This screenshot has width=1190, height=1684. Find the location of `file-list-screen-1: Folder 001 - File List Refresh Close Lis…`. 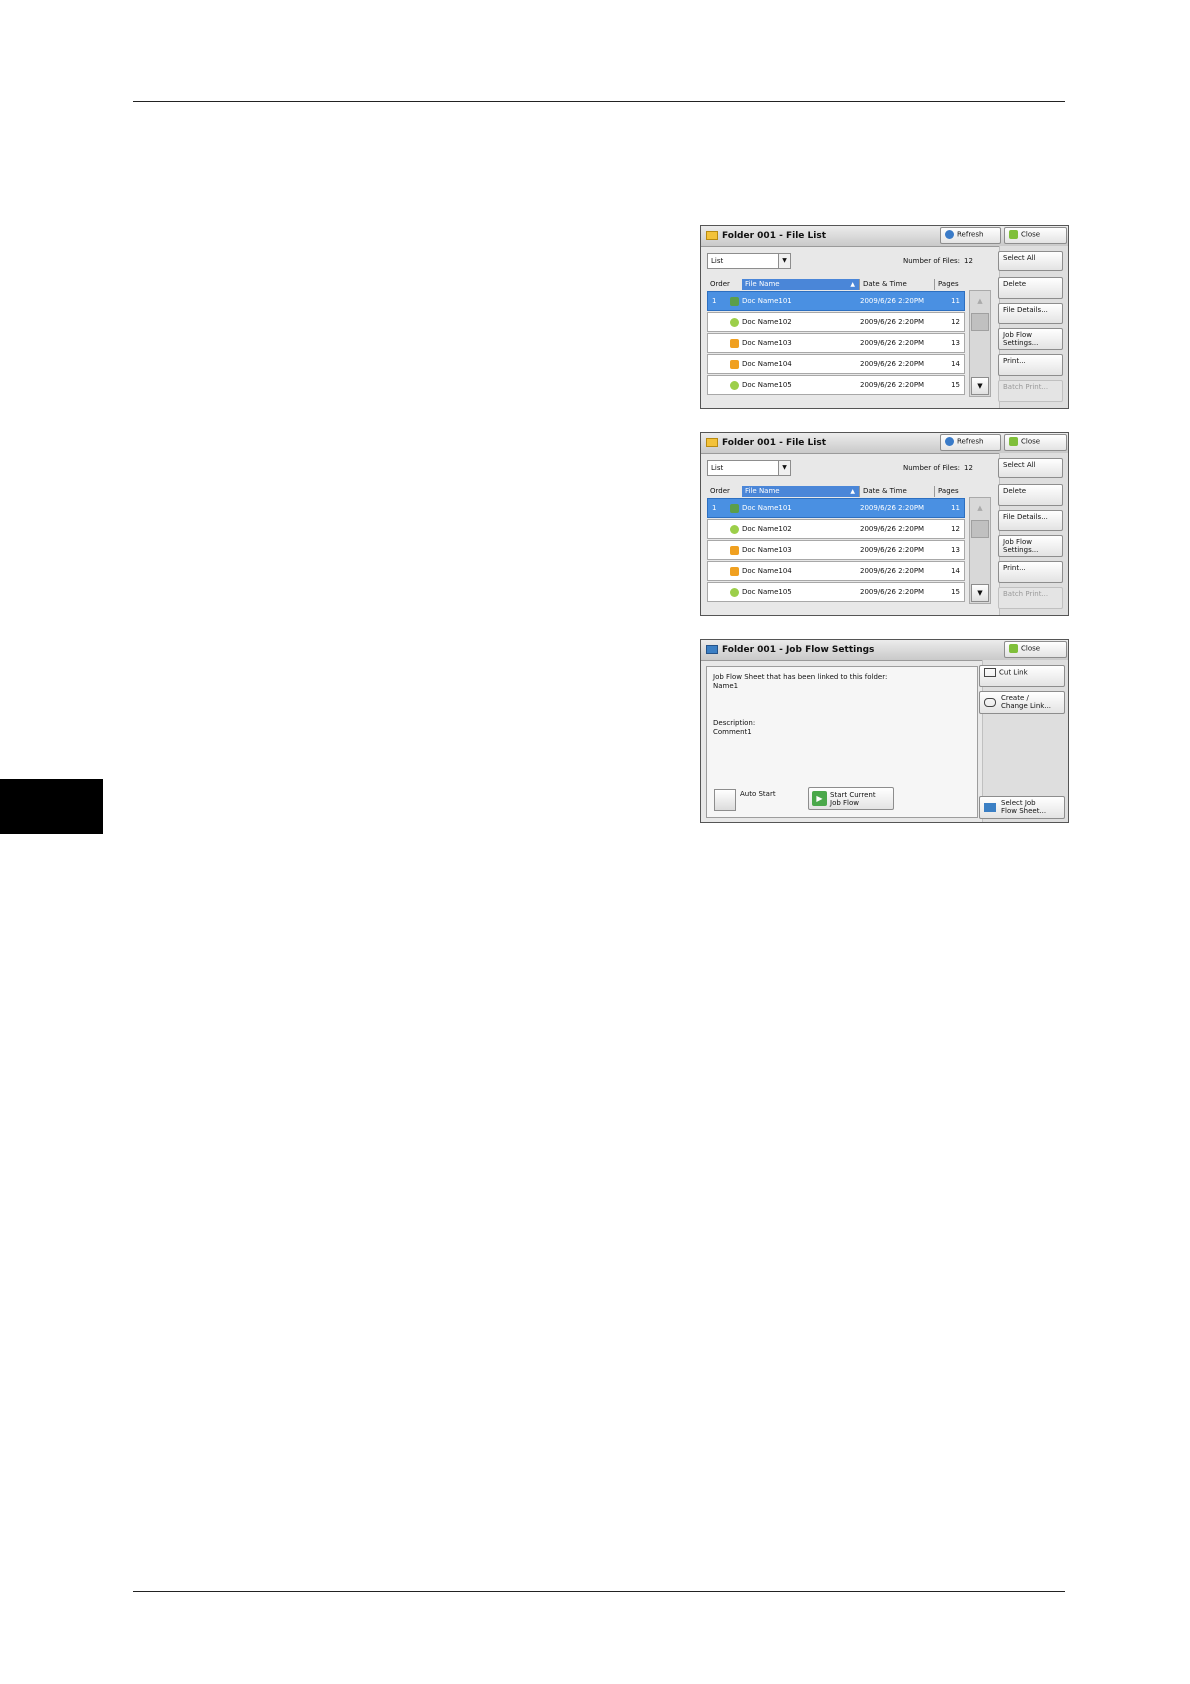

file-list-screen-1: Folder 001 - File List Refresh Close Lis… is located at coordinates (884, 317).